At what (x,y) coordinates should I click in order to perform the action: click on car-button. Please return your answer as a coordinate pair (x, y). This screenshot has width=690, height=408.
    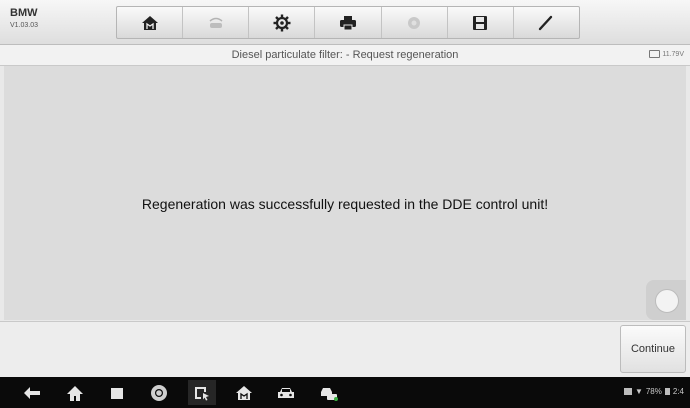
    Looking at the image, I should click on (286, 392).